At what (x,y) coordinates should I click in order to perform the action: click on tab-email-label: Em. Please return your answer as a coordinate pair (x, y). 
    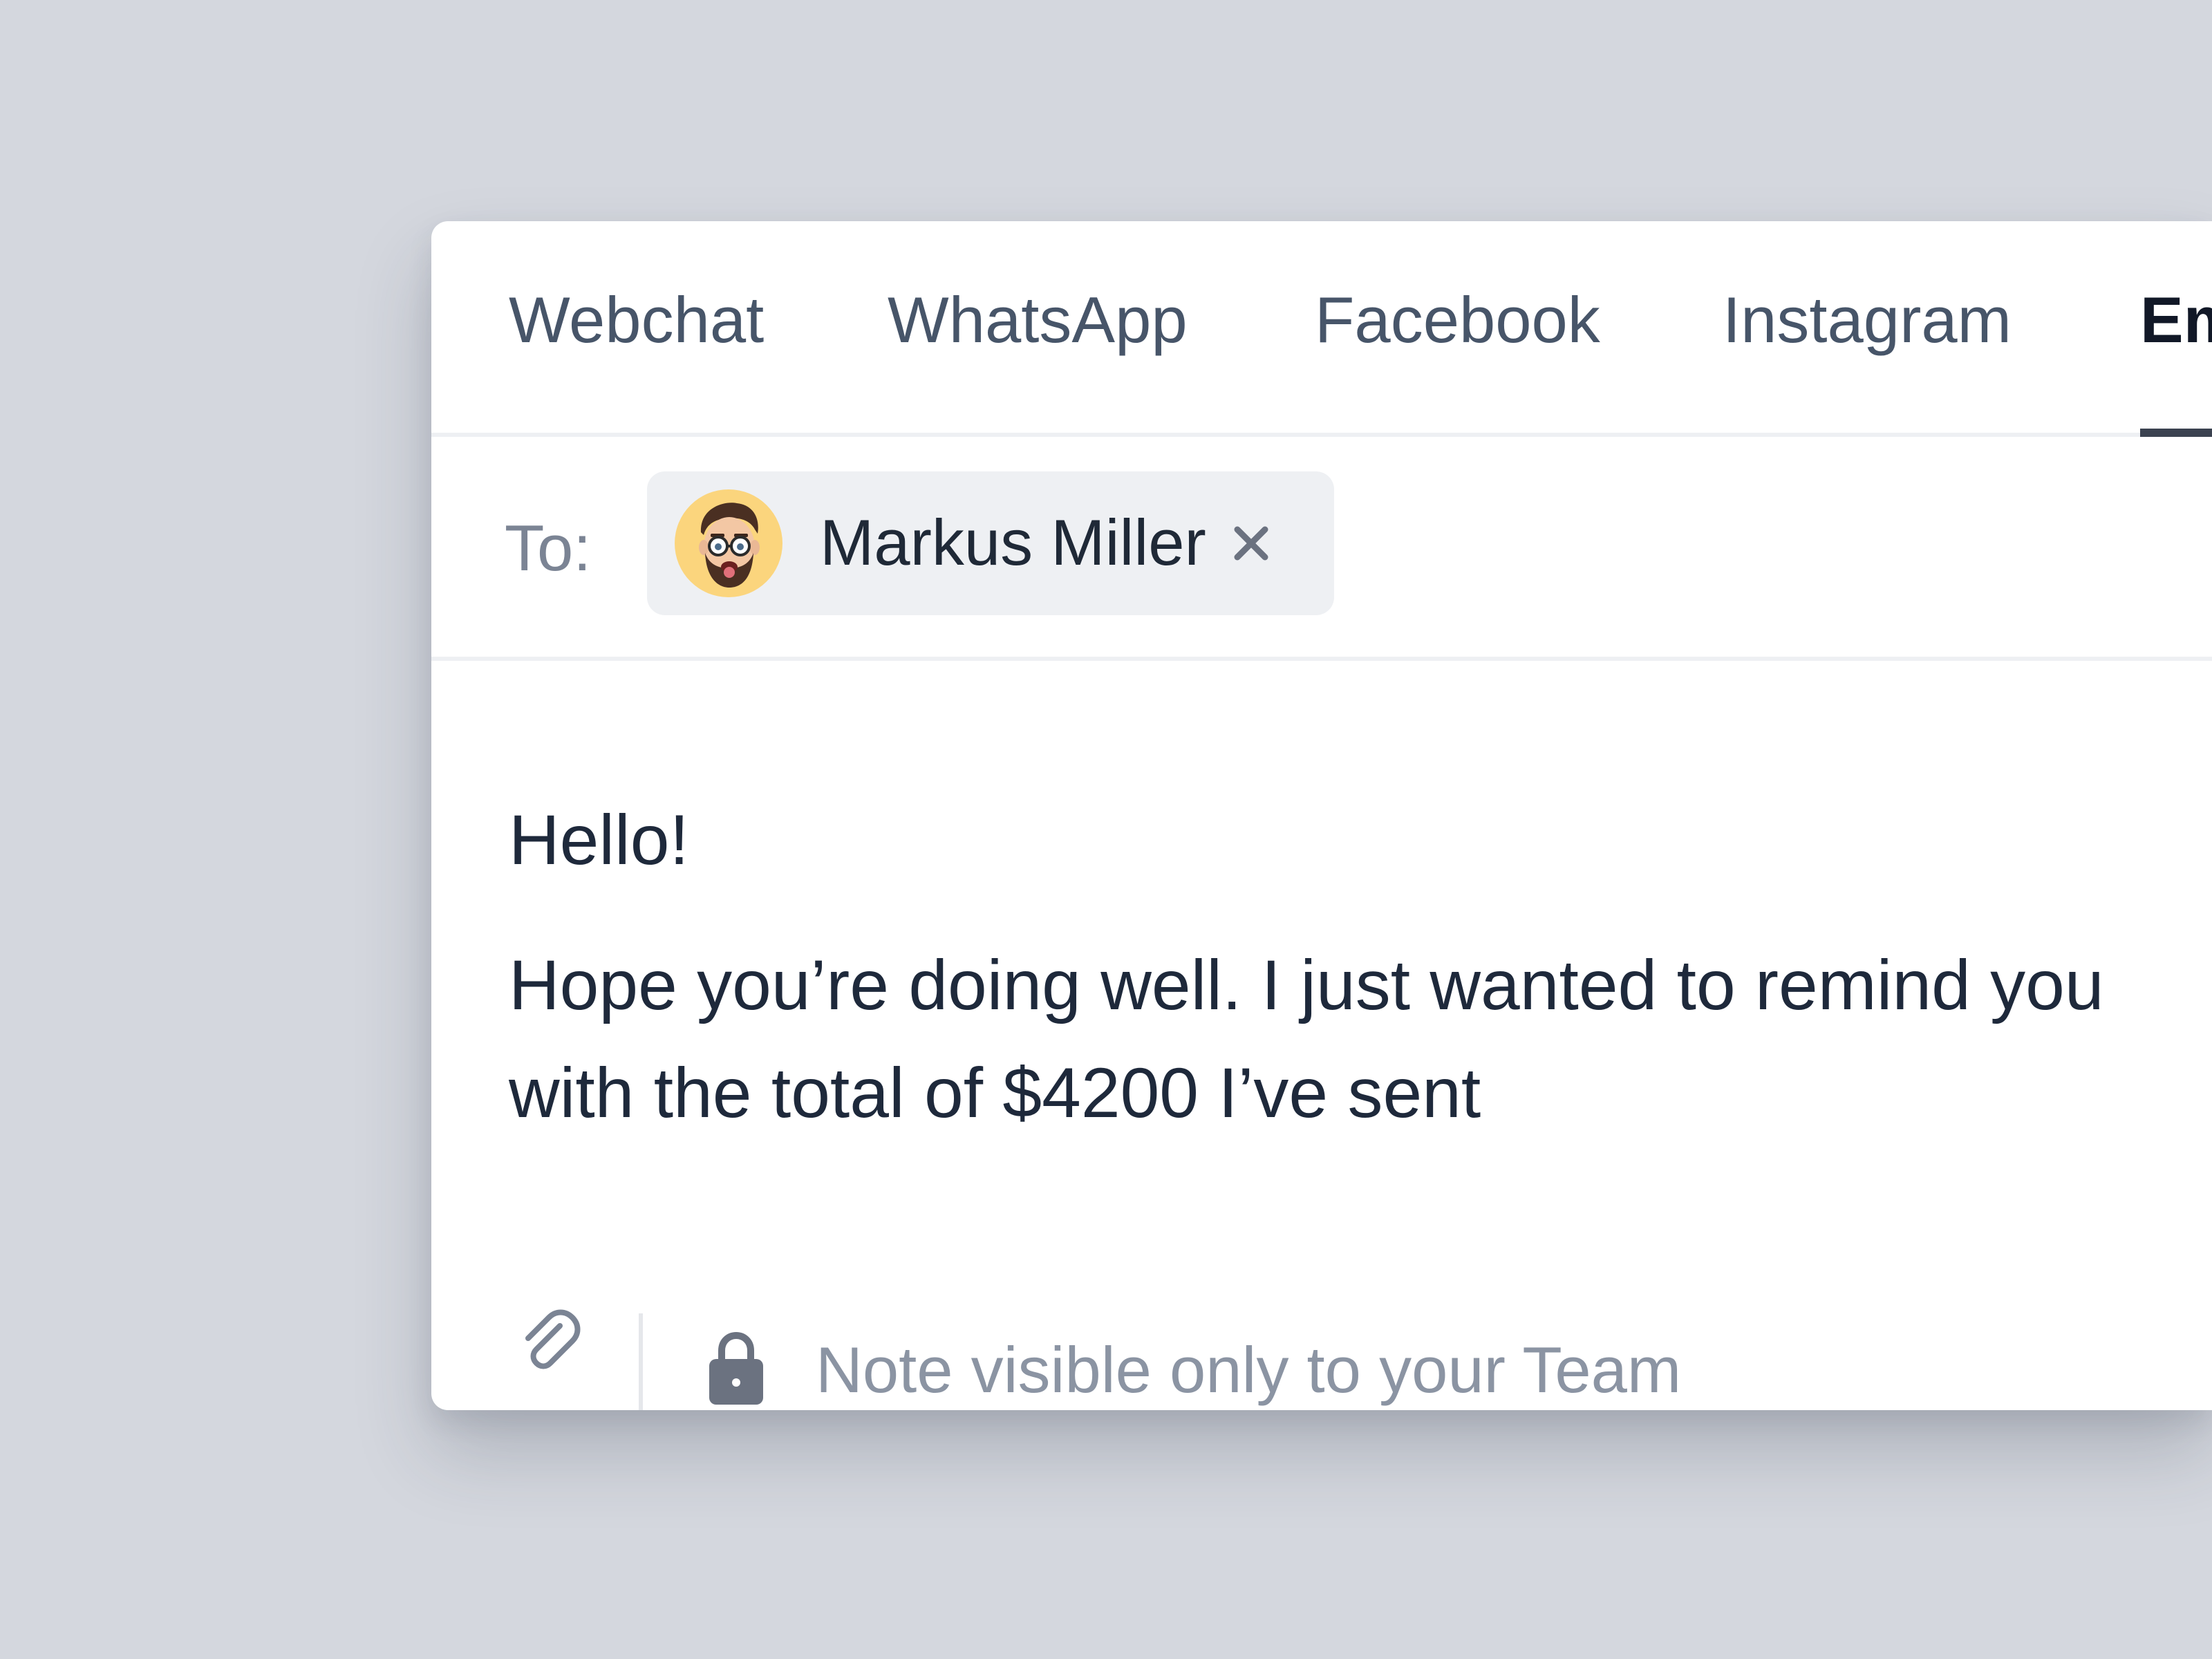
    Looking at the image, I should click on (2176, 320).